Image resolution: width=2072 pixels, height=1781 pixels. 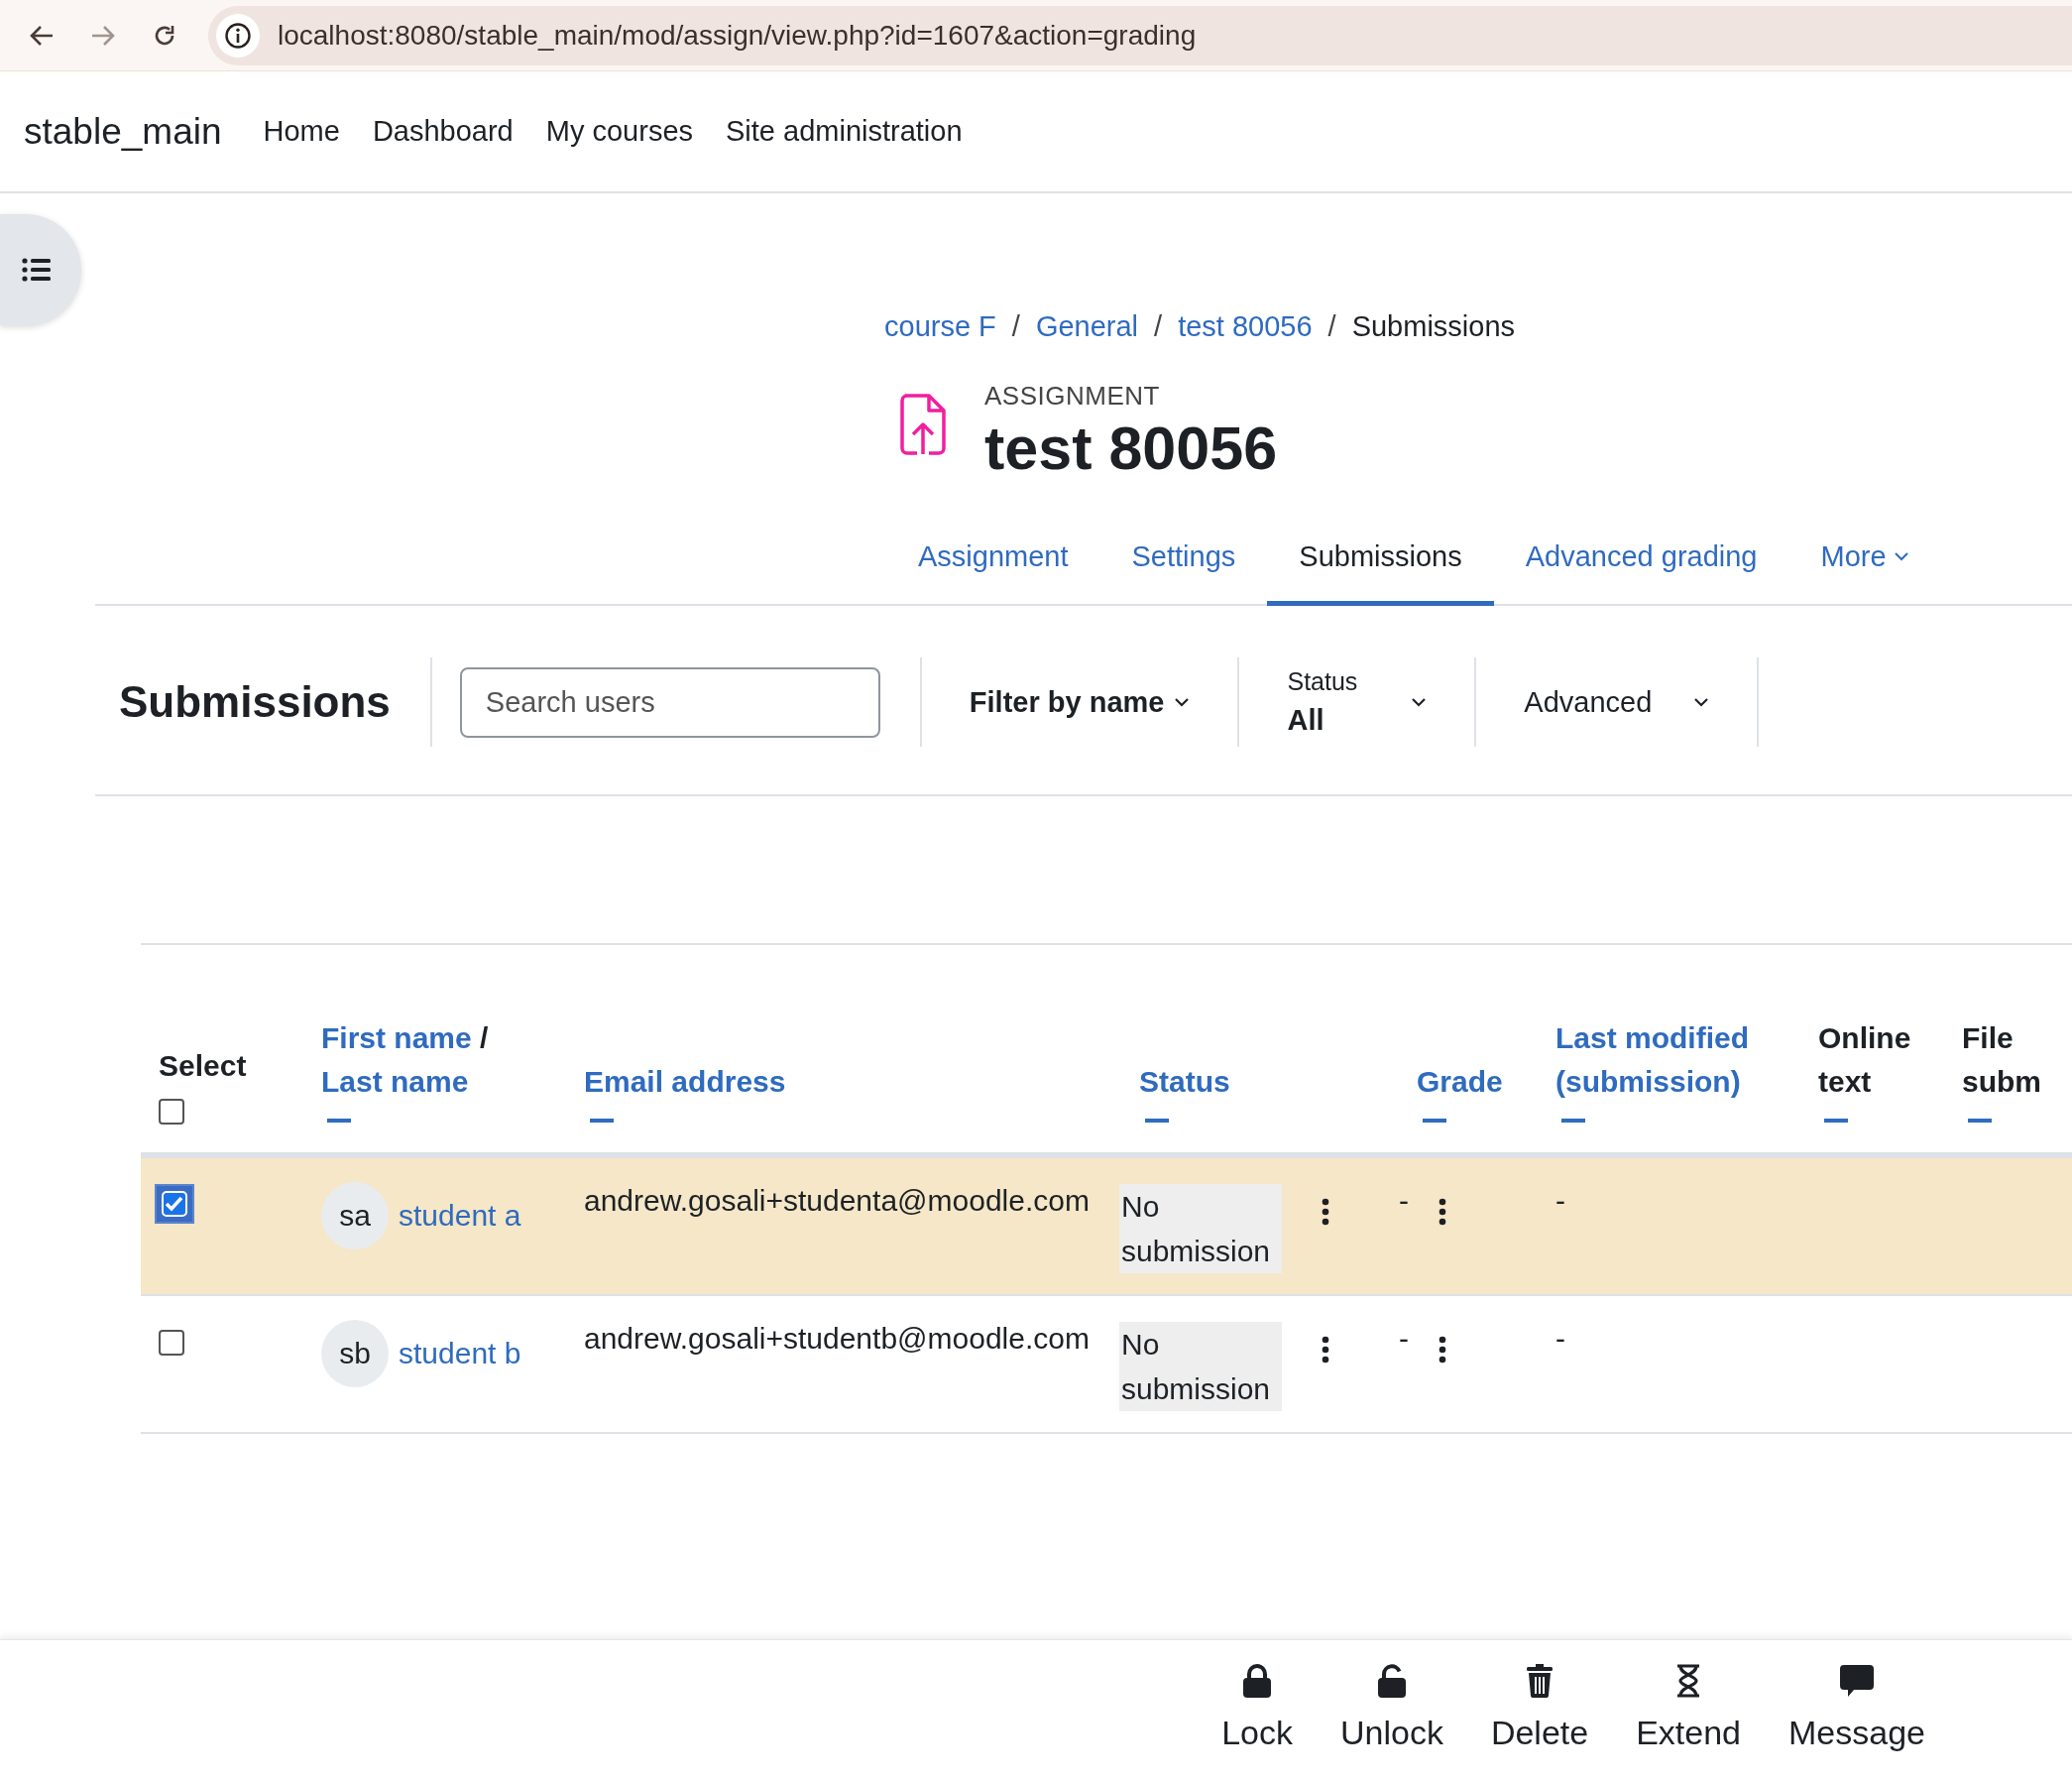 I want to click on activity-type-label: ASSIGNMENT, so click(x=1072, y=397).